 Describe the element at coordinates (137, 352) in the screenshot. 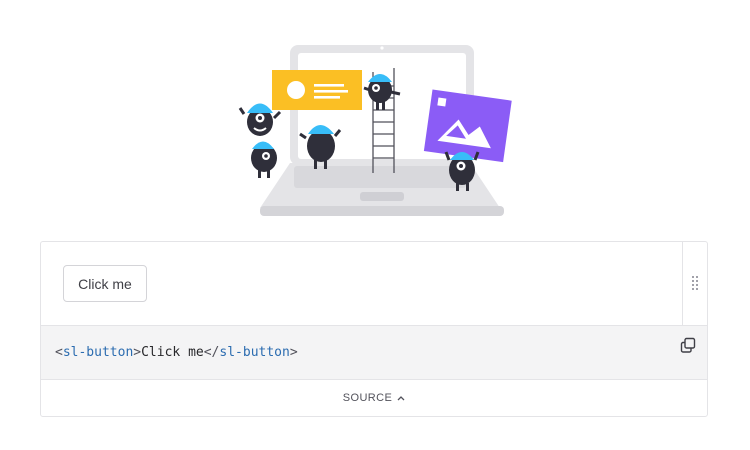

I see `code-open-gt: >` at that location.